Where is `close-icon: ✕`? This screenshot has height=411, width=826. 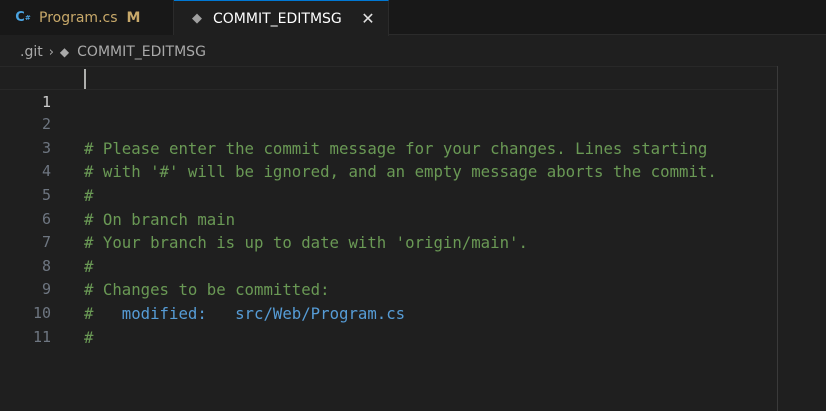
close-icon: ✕ is located at coordinates (368, 19).